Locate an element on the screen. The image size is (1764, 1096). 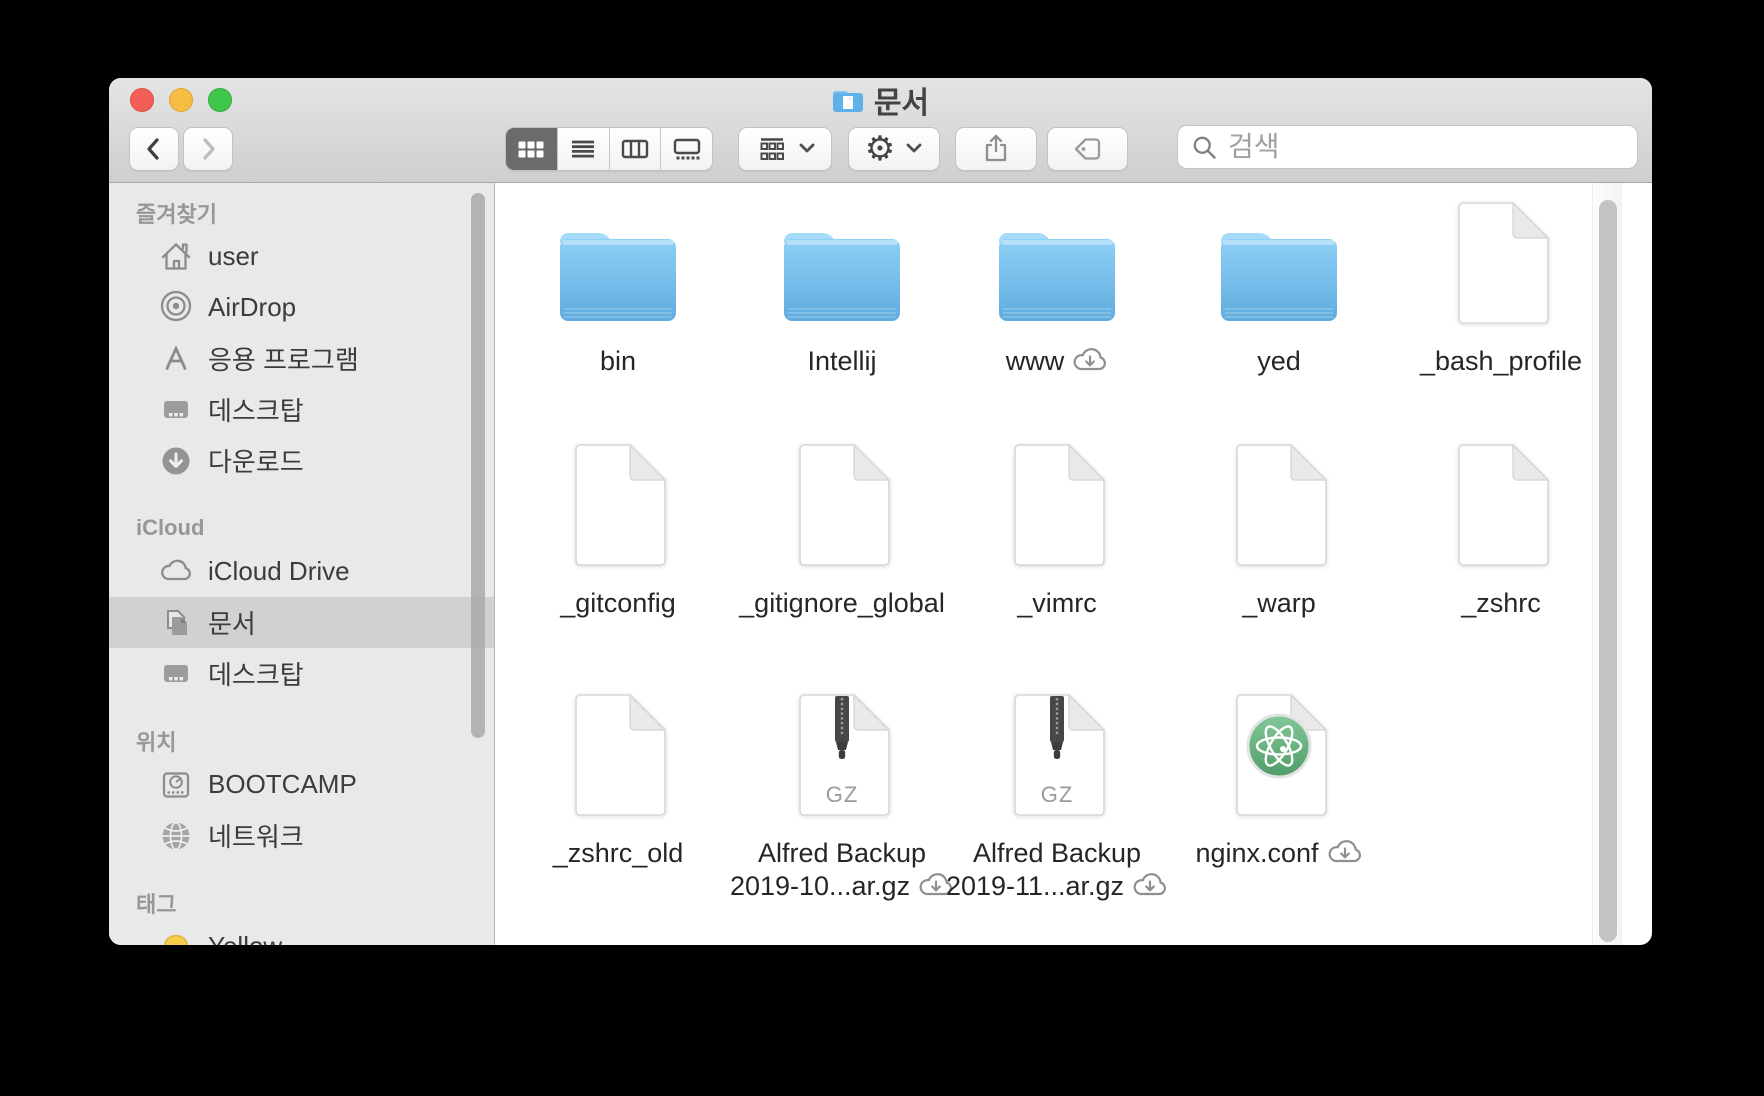
file-item-_bash_profile: _bash_profile is located at coordinates (1501, 289).